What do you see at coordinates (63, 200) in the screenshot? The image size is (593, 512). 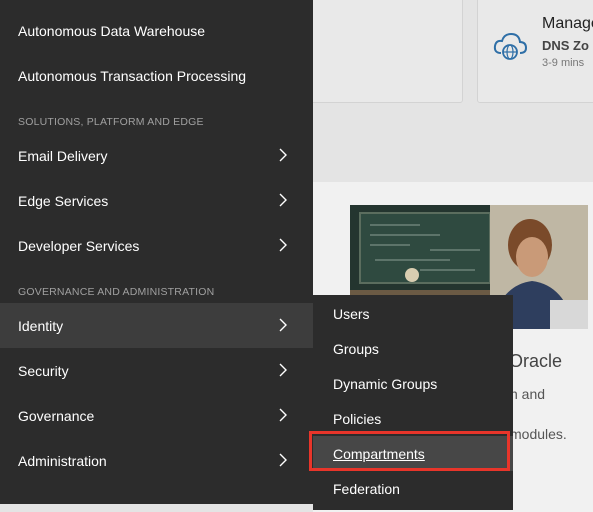 I see `nav-item-label: Edge Services` at bounding box center [63, 200].